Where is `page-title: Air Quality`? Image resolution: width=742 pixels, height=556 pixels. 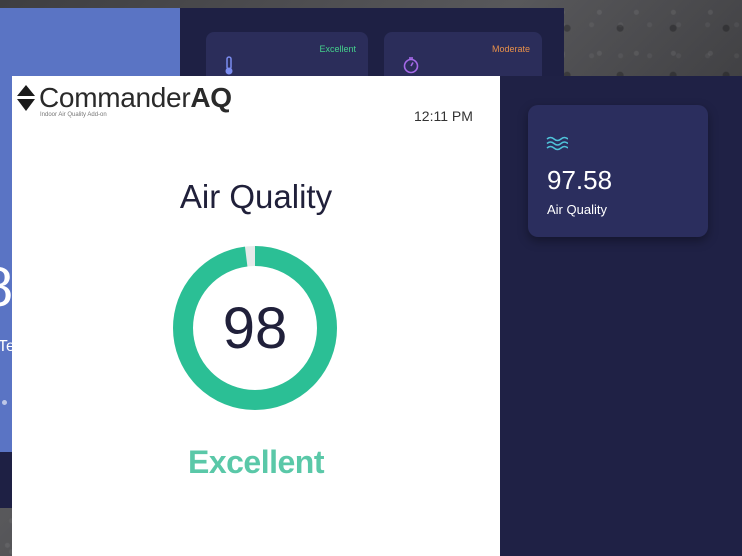 page-title: Air Quality is located at coordinates (256, 196).